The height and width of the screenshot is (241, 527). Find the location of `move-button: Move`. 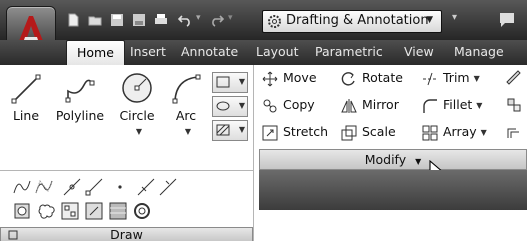

move-button: Move is located at coordinates (289, 78).